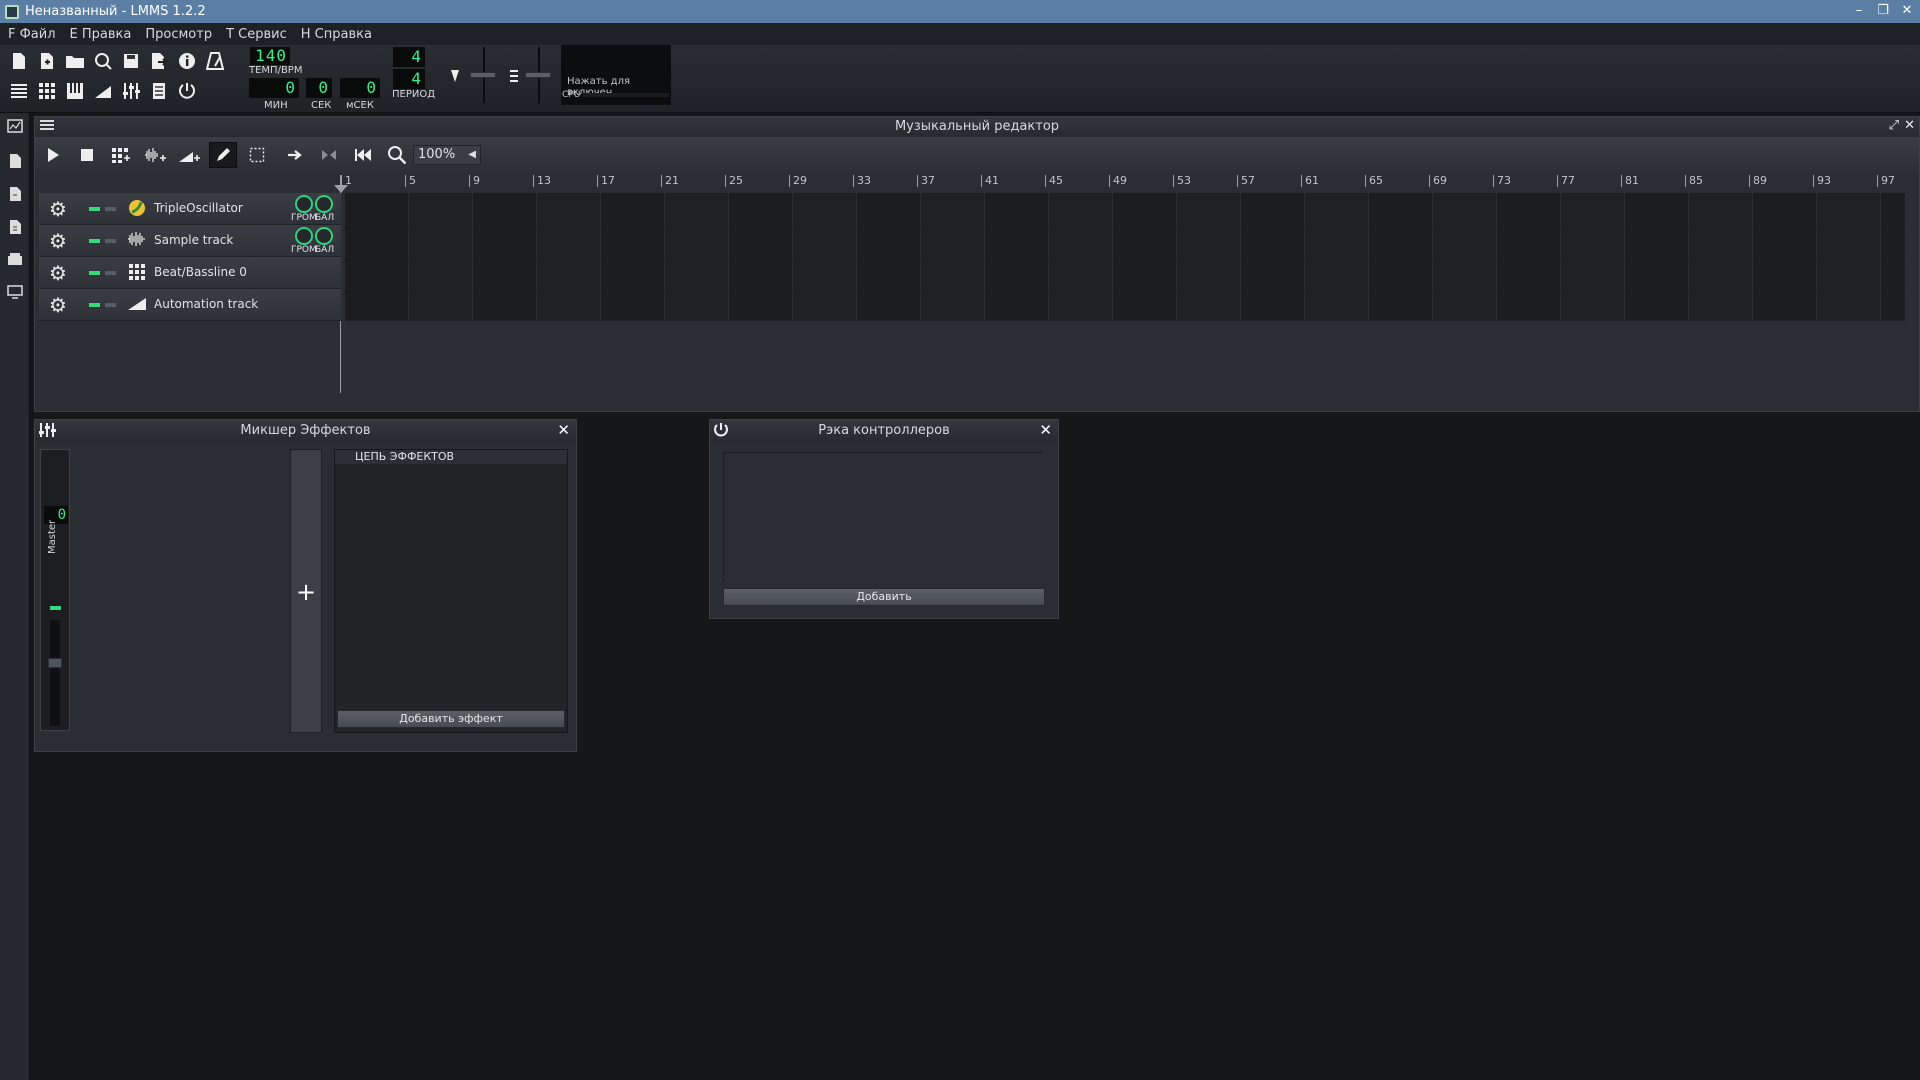 The height and width of the screenshot is (1080, 1920). Describe the element at coordinates (1909, 125) in the screenshot. I see `song-editor-close-icon: ✕` at that location.